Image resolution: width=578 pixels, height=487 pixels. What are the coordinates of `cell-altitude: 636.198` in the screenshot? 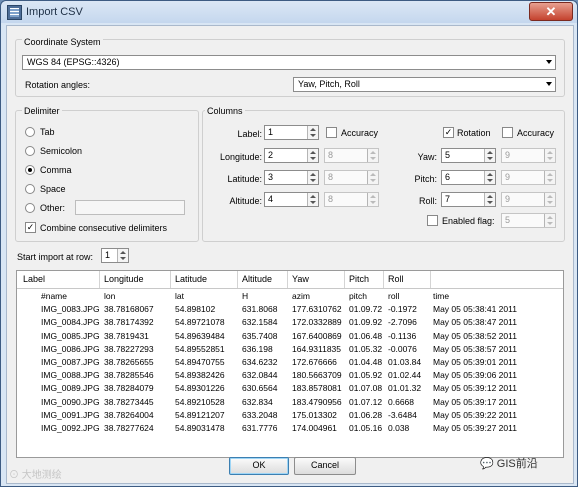 It's located at (257, 348).